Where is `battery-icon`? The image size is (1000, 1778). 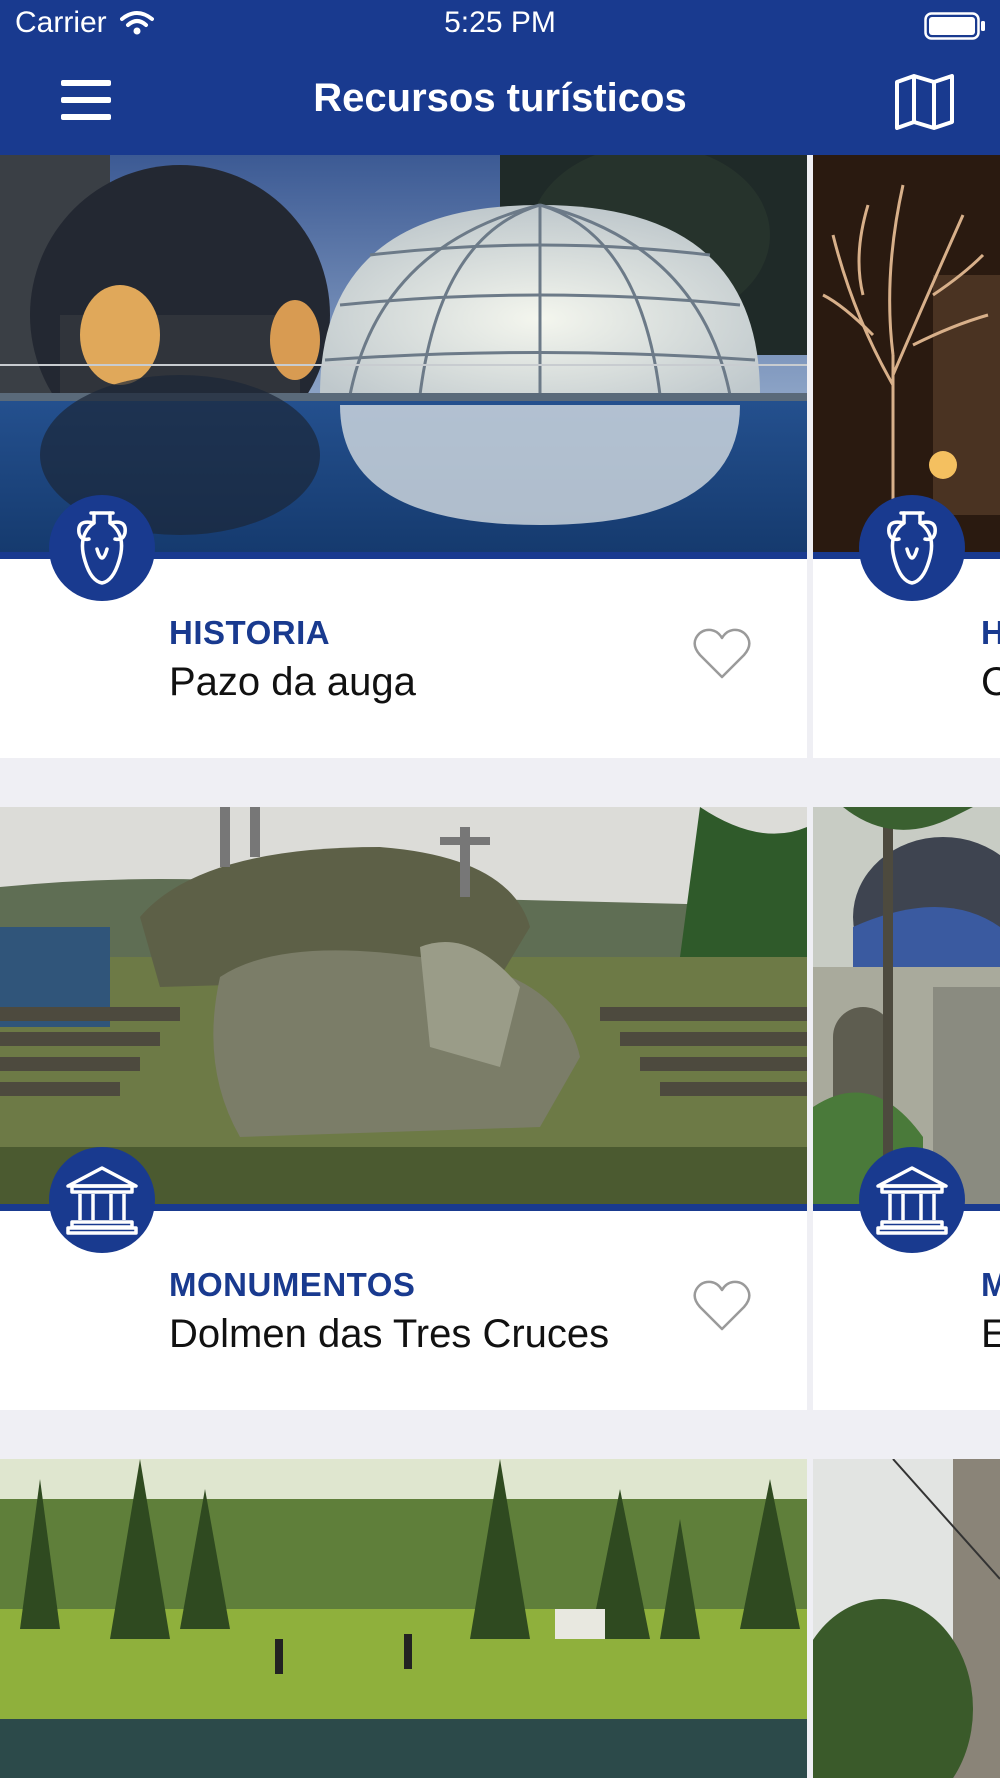 battery-icon is located at coordinates (954, 26).